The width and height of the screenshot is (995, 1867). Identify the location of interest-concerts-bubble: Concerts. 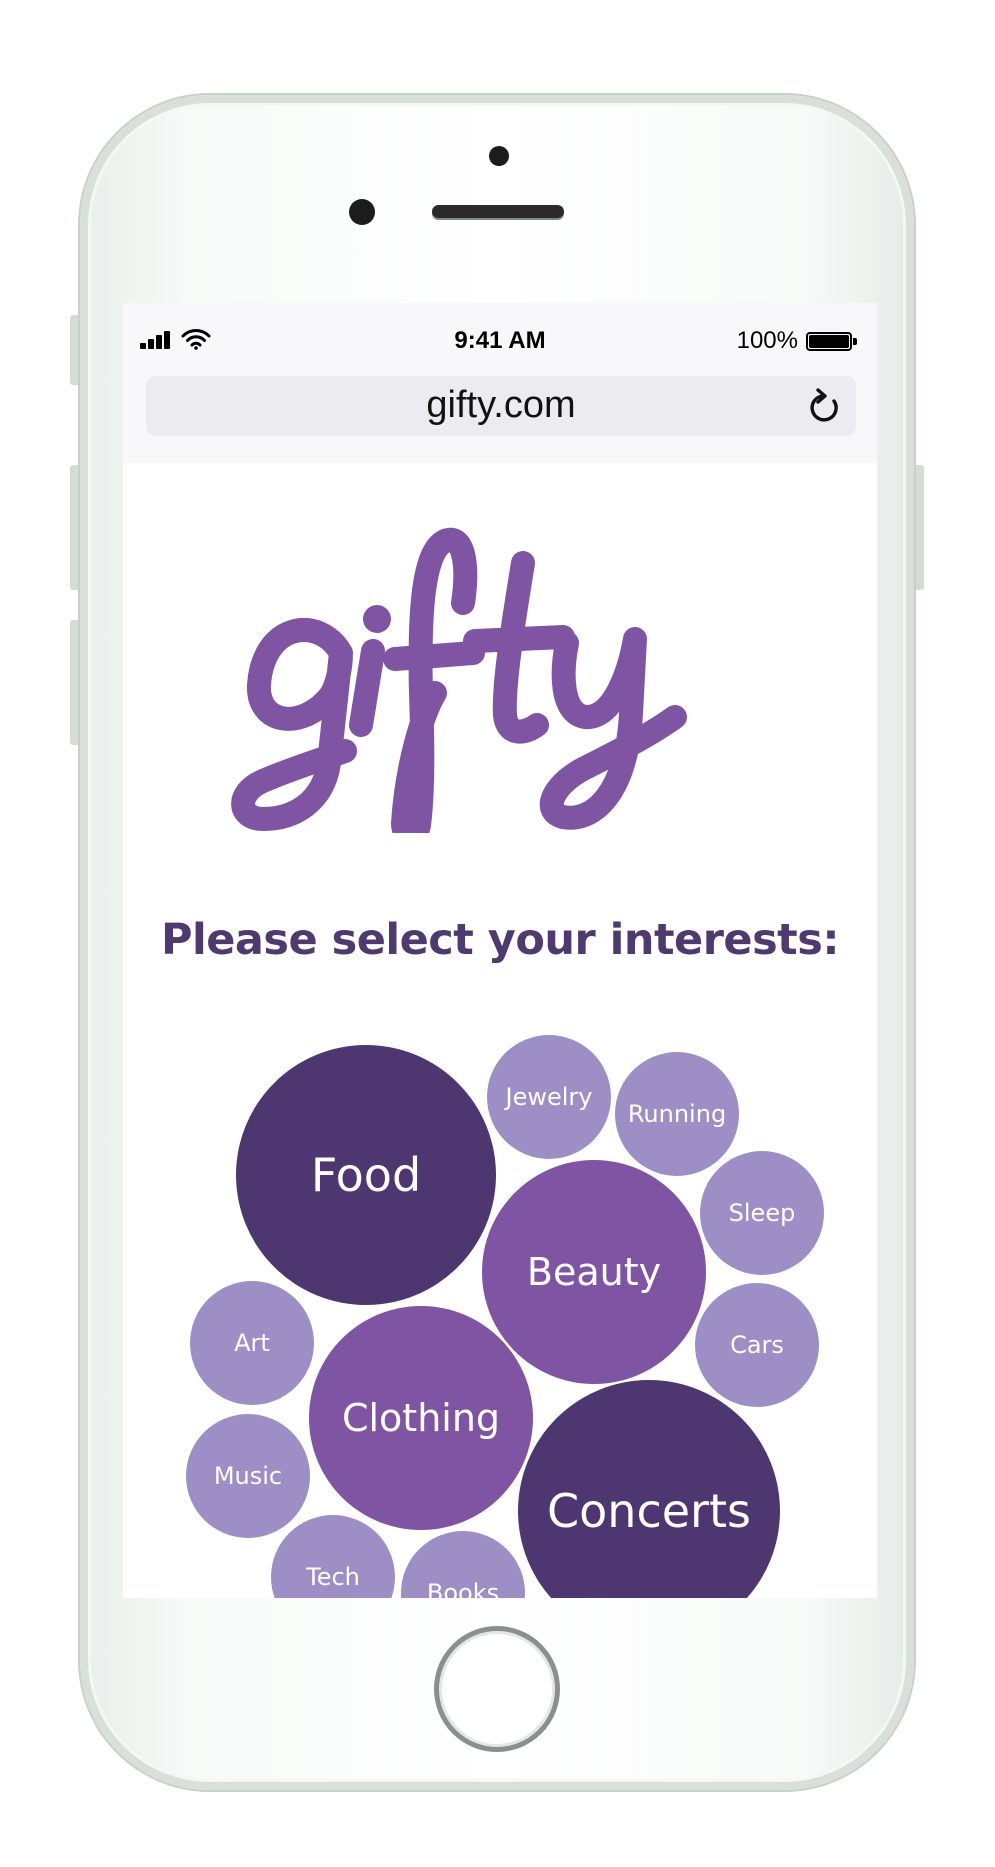
(649, 1489).